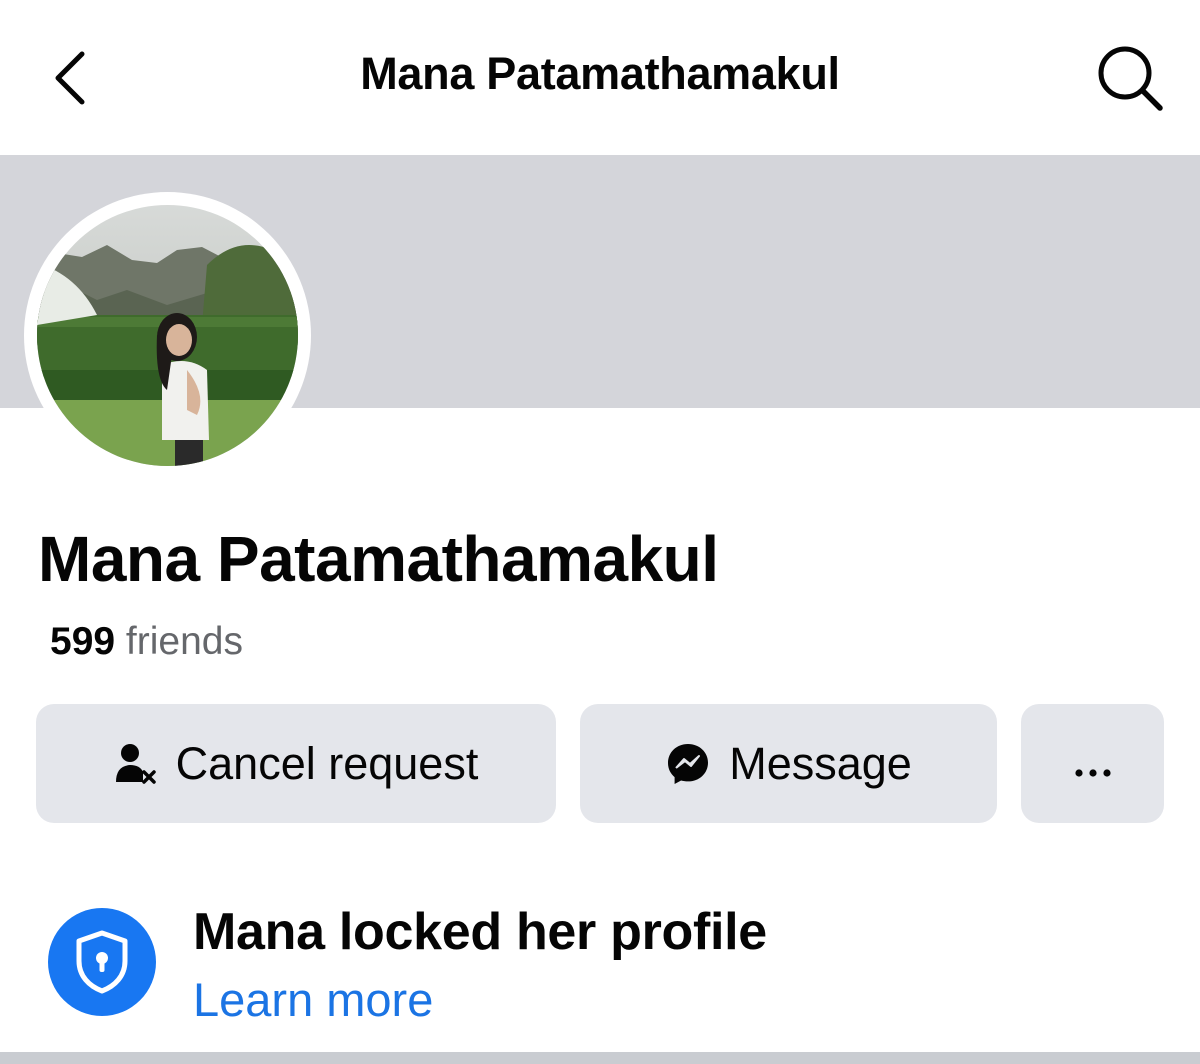  I want to click on page-title: Mana Patamathamakul, so click(600, 73).